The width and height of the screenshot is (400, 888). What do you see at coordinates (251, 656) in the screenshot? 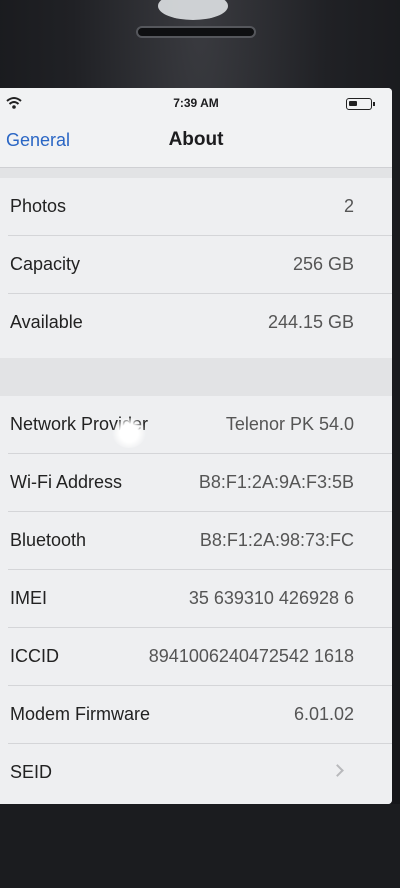
I see `row-value: 8941006240472542 1618` at bounding box center [251, 656].